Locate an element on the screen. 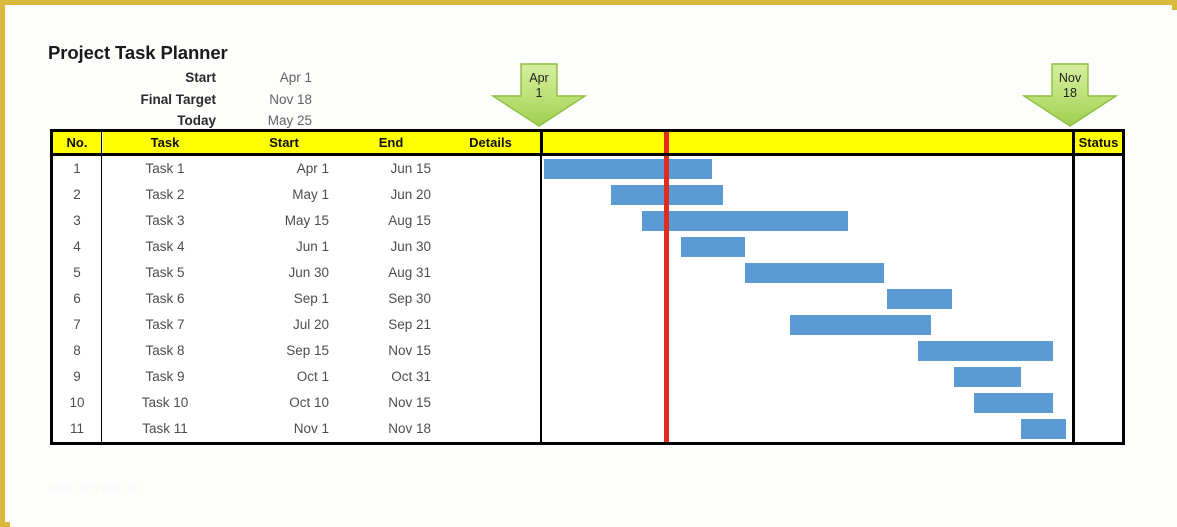 The height and width of the screenshot is (527, 1177). cell-task: Task 3 is located at coordinates (165, 220).